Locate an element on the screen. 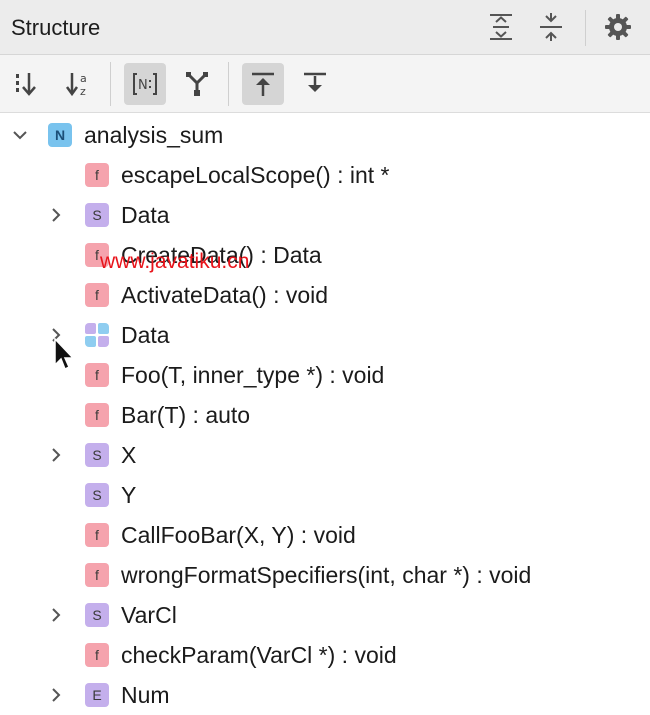 The image size is (650, 715). expand-all-button is located at coordinates (501, 27).